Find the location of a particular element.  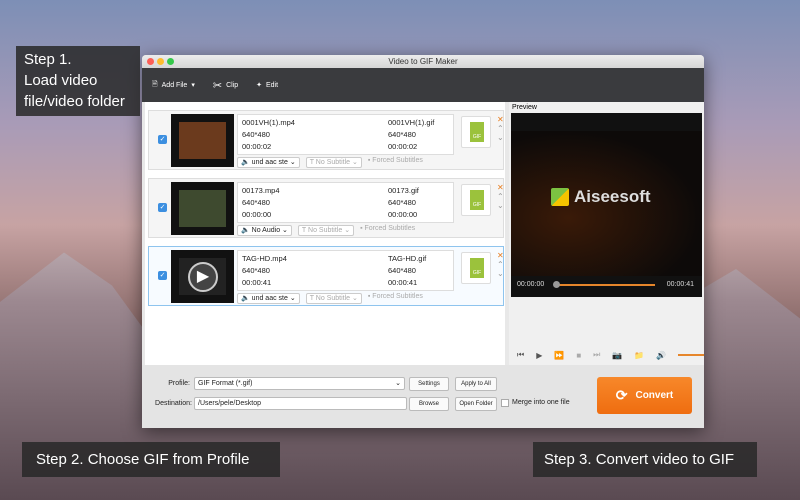

audio-track-select: 🔈 No Audio ⌄ is located at coordinates (264, 230).